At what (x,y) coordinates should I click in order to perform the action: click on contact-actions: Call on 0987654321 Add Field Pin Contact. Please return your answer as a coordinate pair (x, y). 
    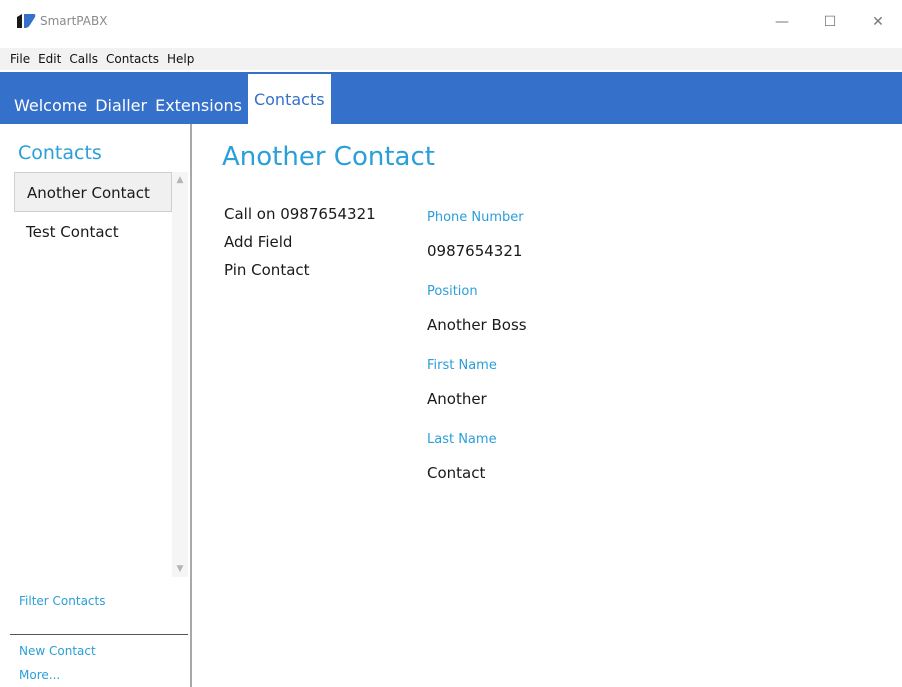
    Looking at the image, I should click on (300, 246).